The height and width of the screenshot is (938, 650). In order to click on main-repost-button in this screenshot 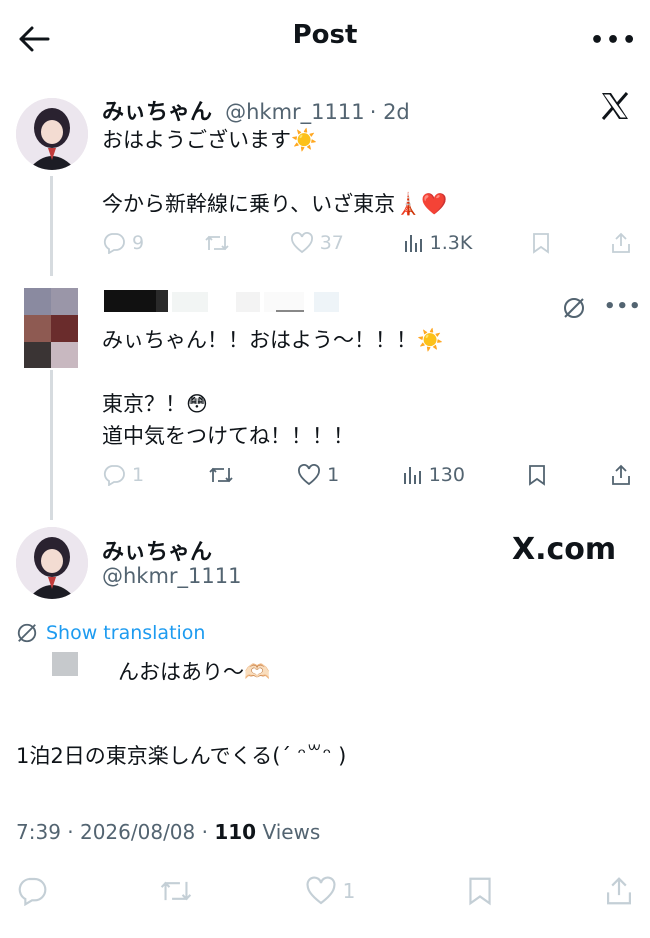, I will do `click(176, 891)`.